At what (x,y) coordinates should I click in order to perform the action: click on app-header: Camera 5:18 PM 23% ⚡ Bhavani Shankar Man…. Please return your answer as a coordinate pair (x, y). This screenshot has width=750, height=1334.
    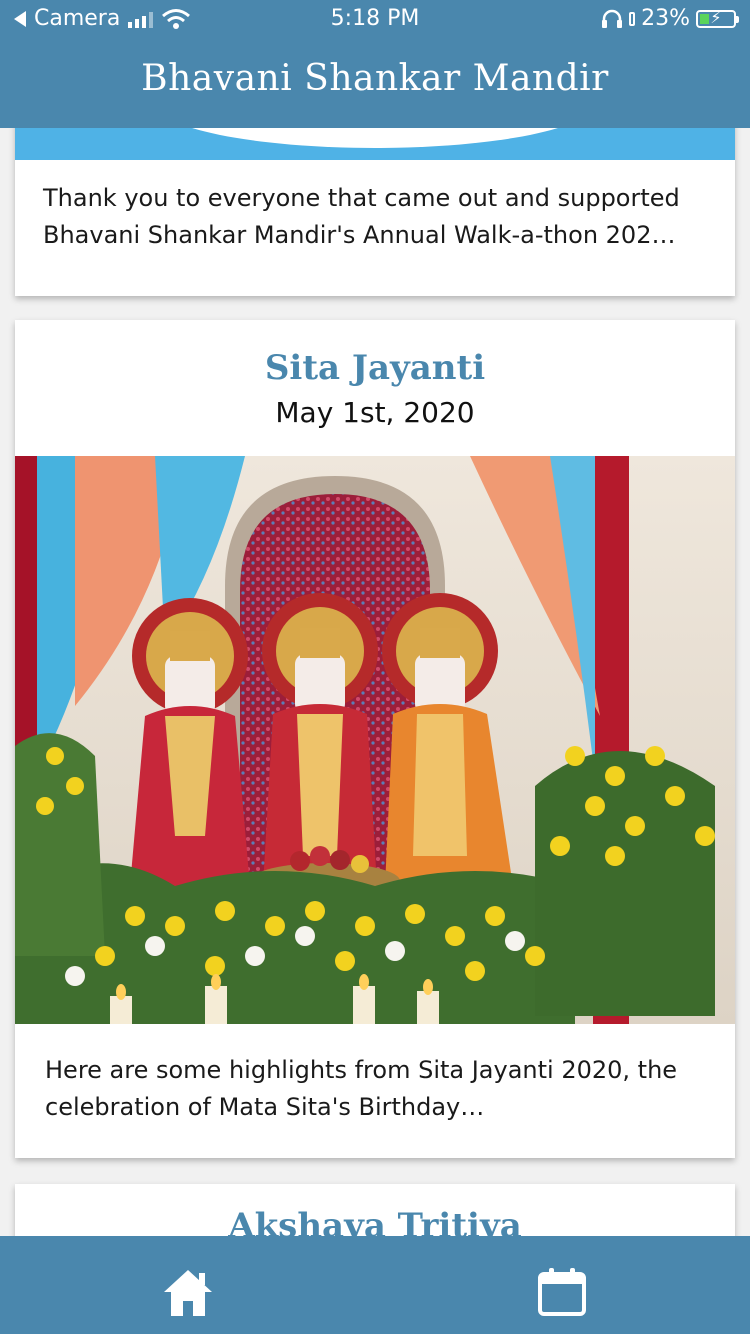
    Looking at the image, I should click on (375, 64).